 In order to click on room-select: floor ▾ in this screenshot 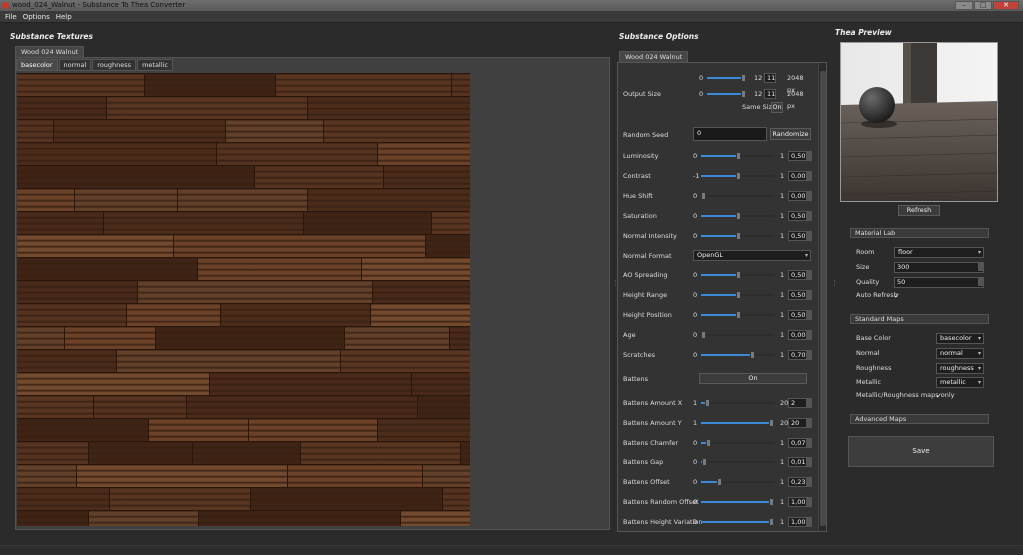, I will do `click(939, 252)`.